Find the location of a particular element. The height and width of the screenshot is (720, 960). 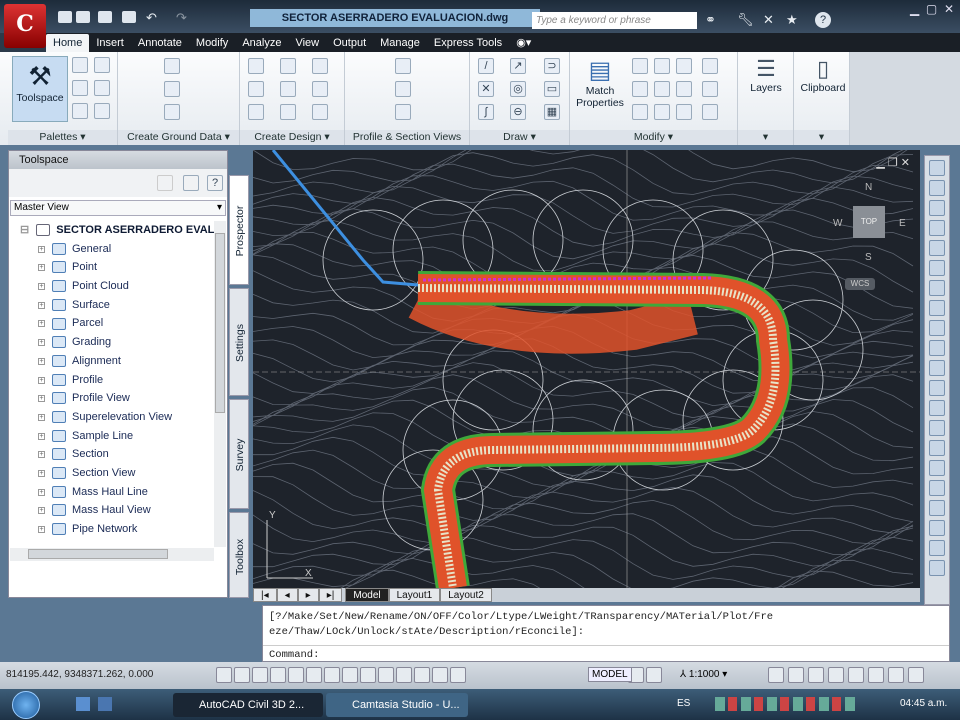

erase-icon is located at coordinates (640, 112).